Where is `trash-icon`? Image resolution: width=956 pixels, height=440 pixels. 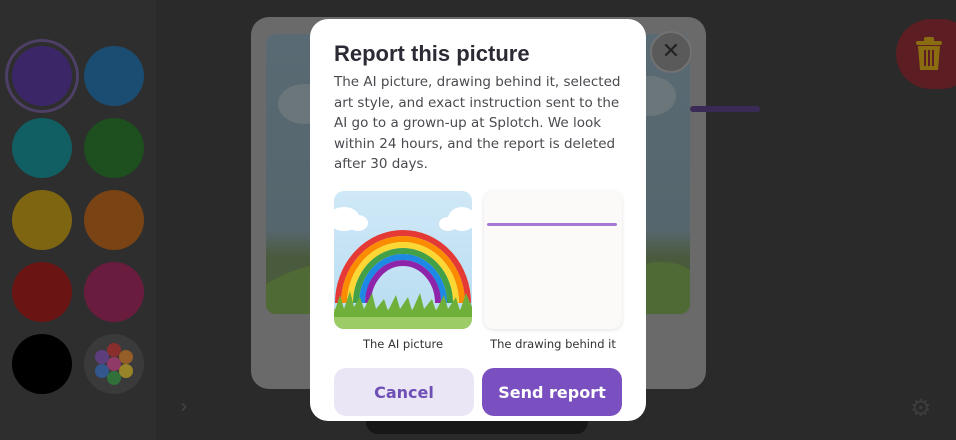 trash-icon is located at coordinates (929, 53).